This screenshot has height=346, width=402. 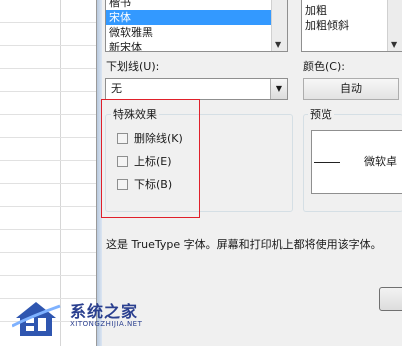 I want to click on underline-select: 无 ▼, so click(x=196, y=89).